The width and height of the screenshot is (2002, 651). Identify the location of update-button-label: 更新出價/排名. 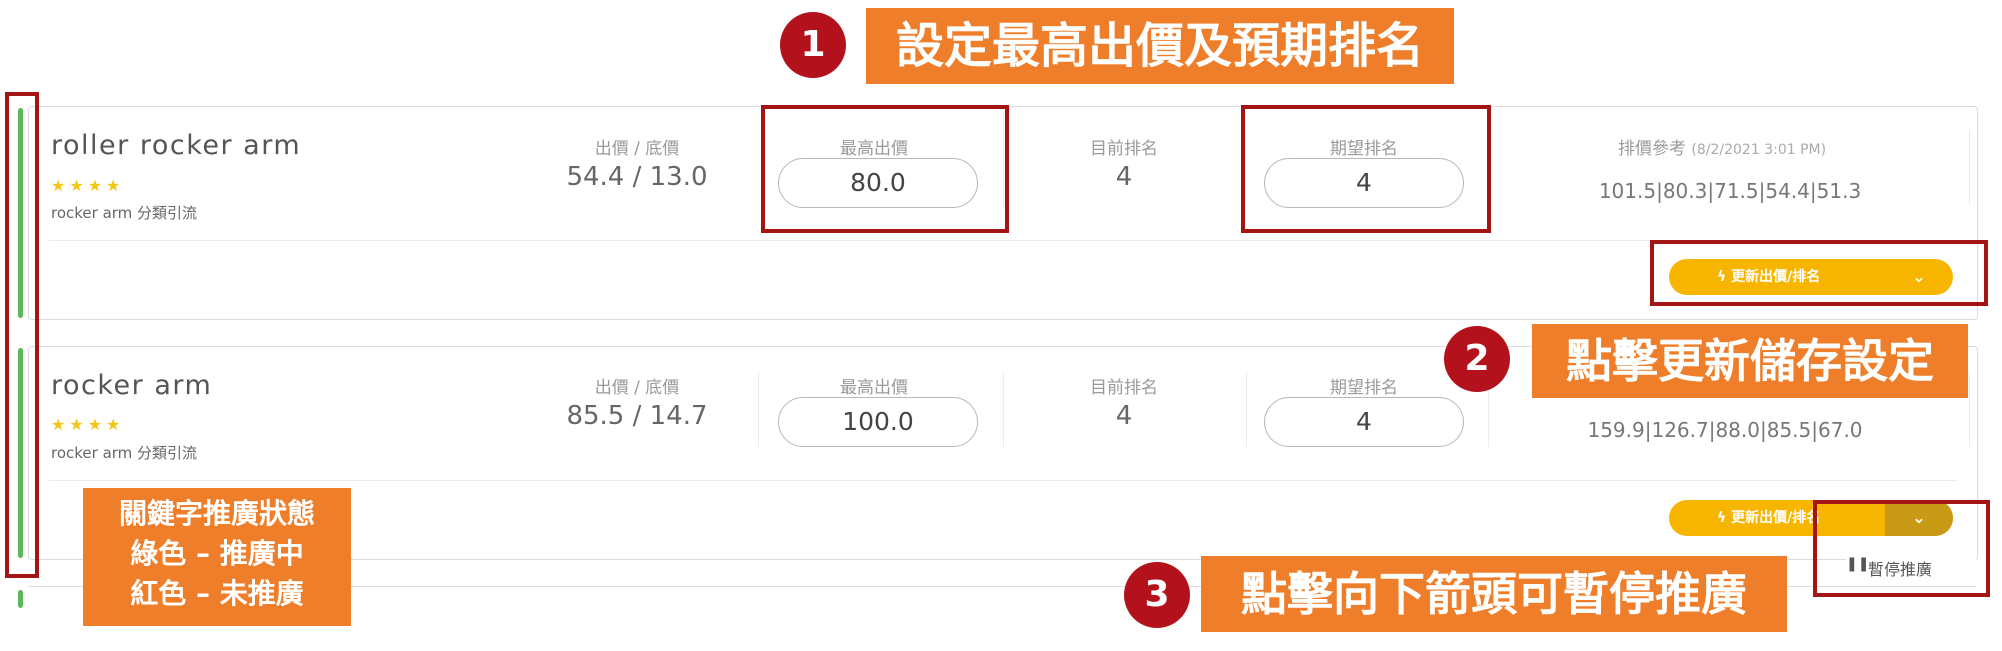
(1776, 518).